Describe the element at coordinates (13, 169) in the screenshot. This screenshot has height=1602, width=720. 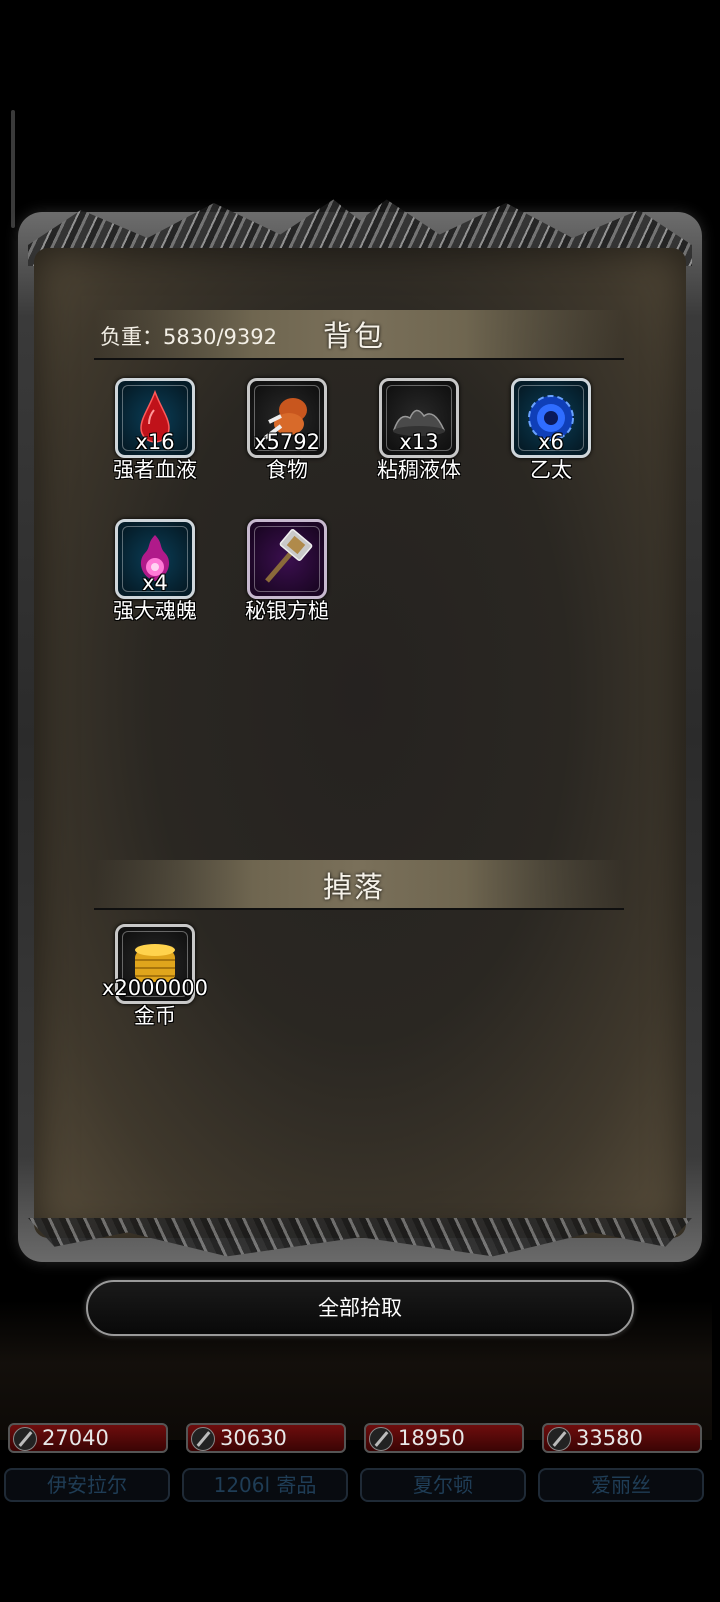
I see `scroll-indicator` at that location.